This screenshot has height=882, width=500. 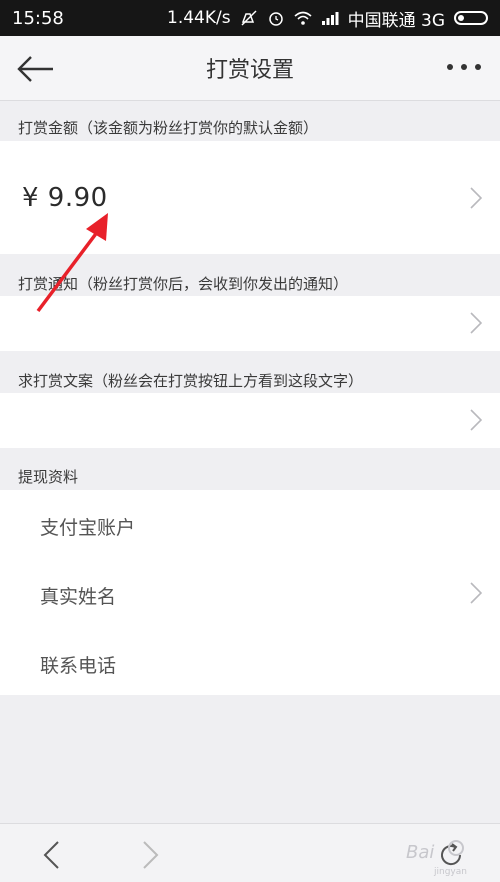 I want to click on svg-text: jingyan, so click(x=450, y=872).